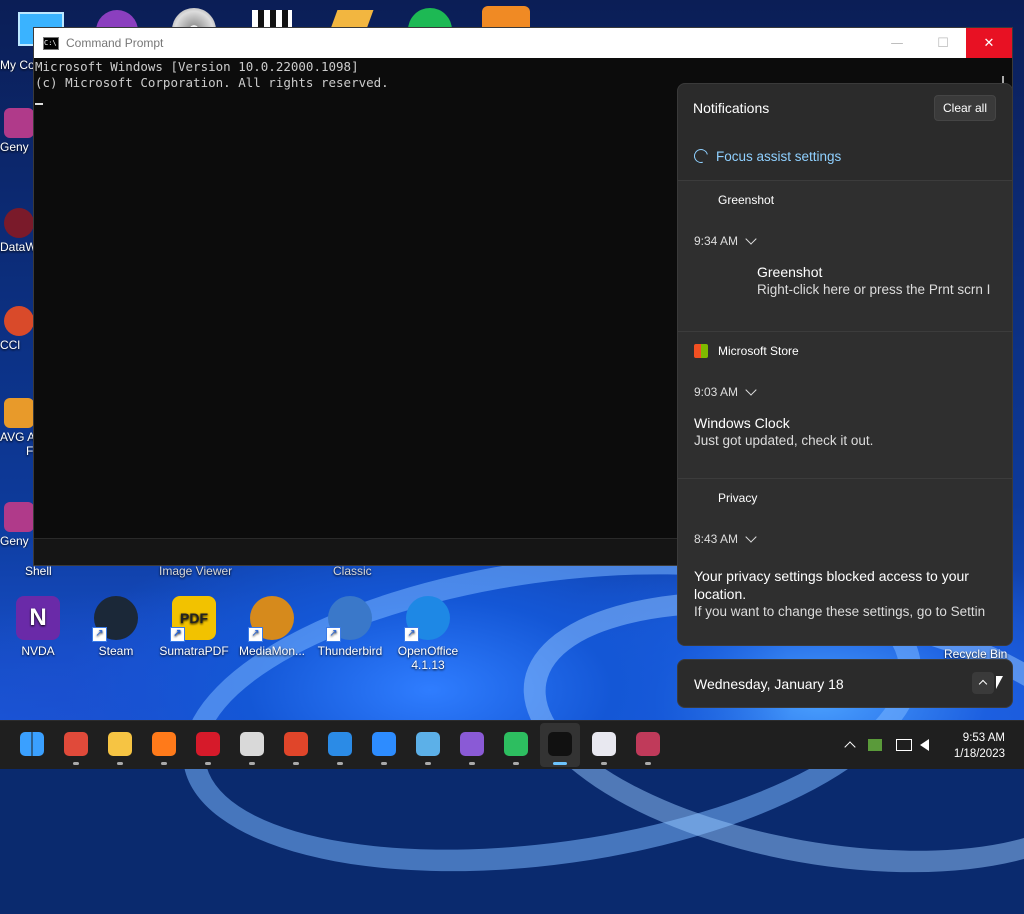 The width and height of the screenshot is (1024, 914). I want to click on moon-icon, so click(701, 156).